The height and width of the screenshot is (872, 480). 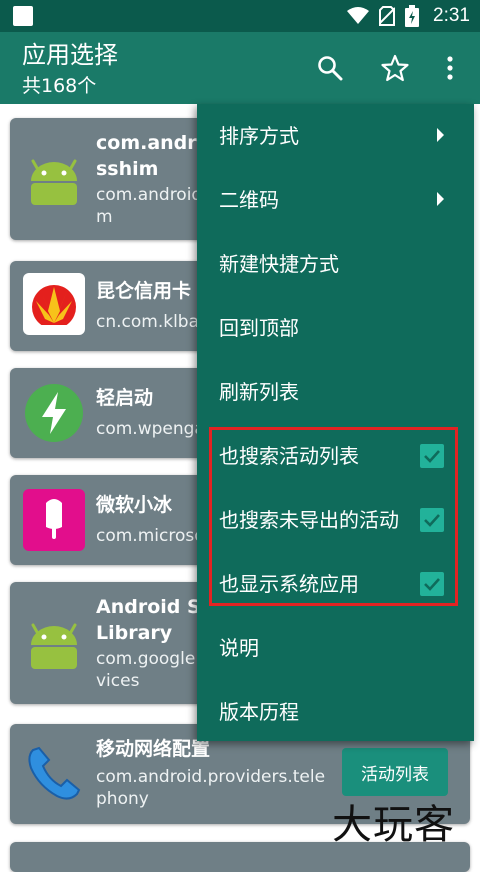 What do you see at coordinates (59, 86) in the screenshot?
I see `app-count: 共168个` at bounding box center [59, 86].